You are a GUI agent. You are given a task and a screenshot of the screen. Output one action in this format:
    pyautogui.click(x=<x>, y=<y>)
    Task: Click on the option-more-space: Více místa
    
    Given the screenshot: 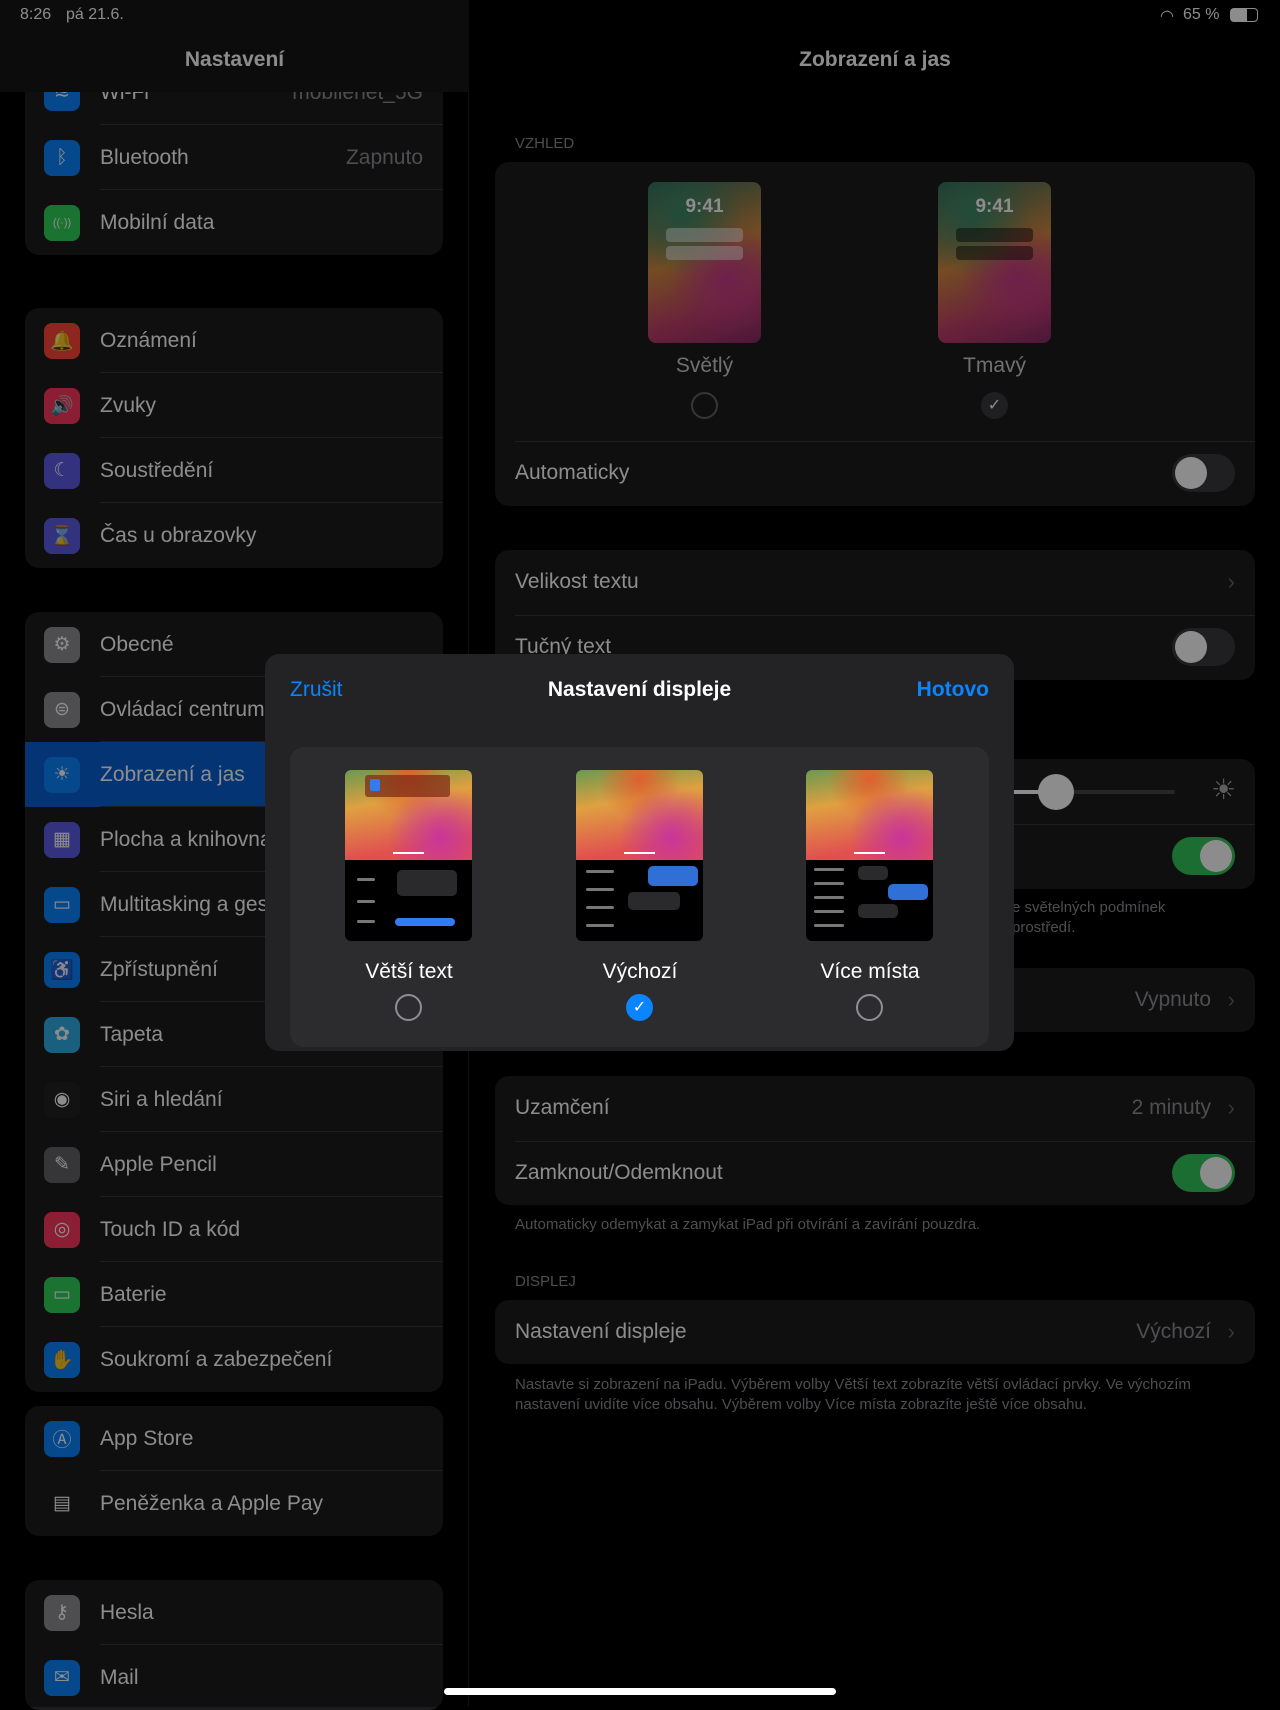 What is the action you would take?
    pyautogui.click(x=870, y=897)
    